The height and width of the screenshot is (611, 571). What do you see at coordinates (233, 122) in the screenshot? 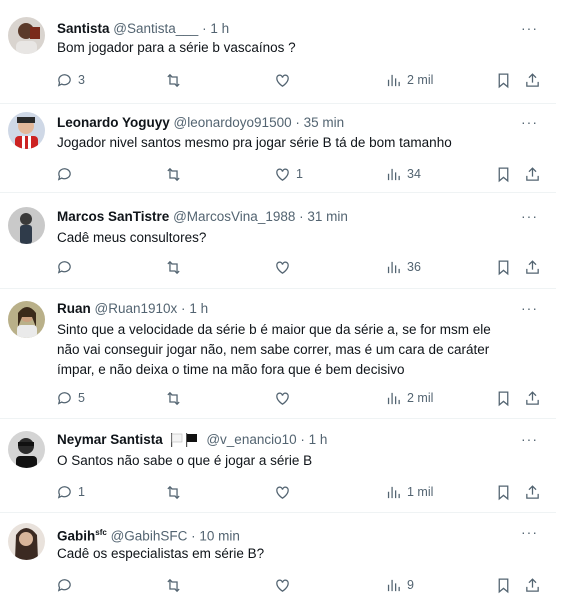
I see `user-handle: @leonardoyo91500` at bounding box center [233, 122].